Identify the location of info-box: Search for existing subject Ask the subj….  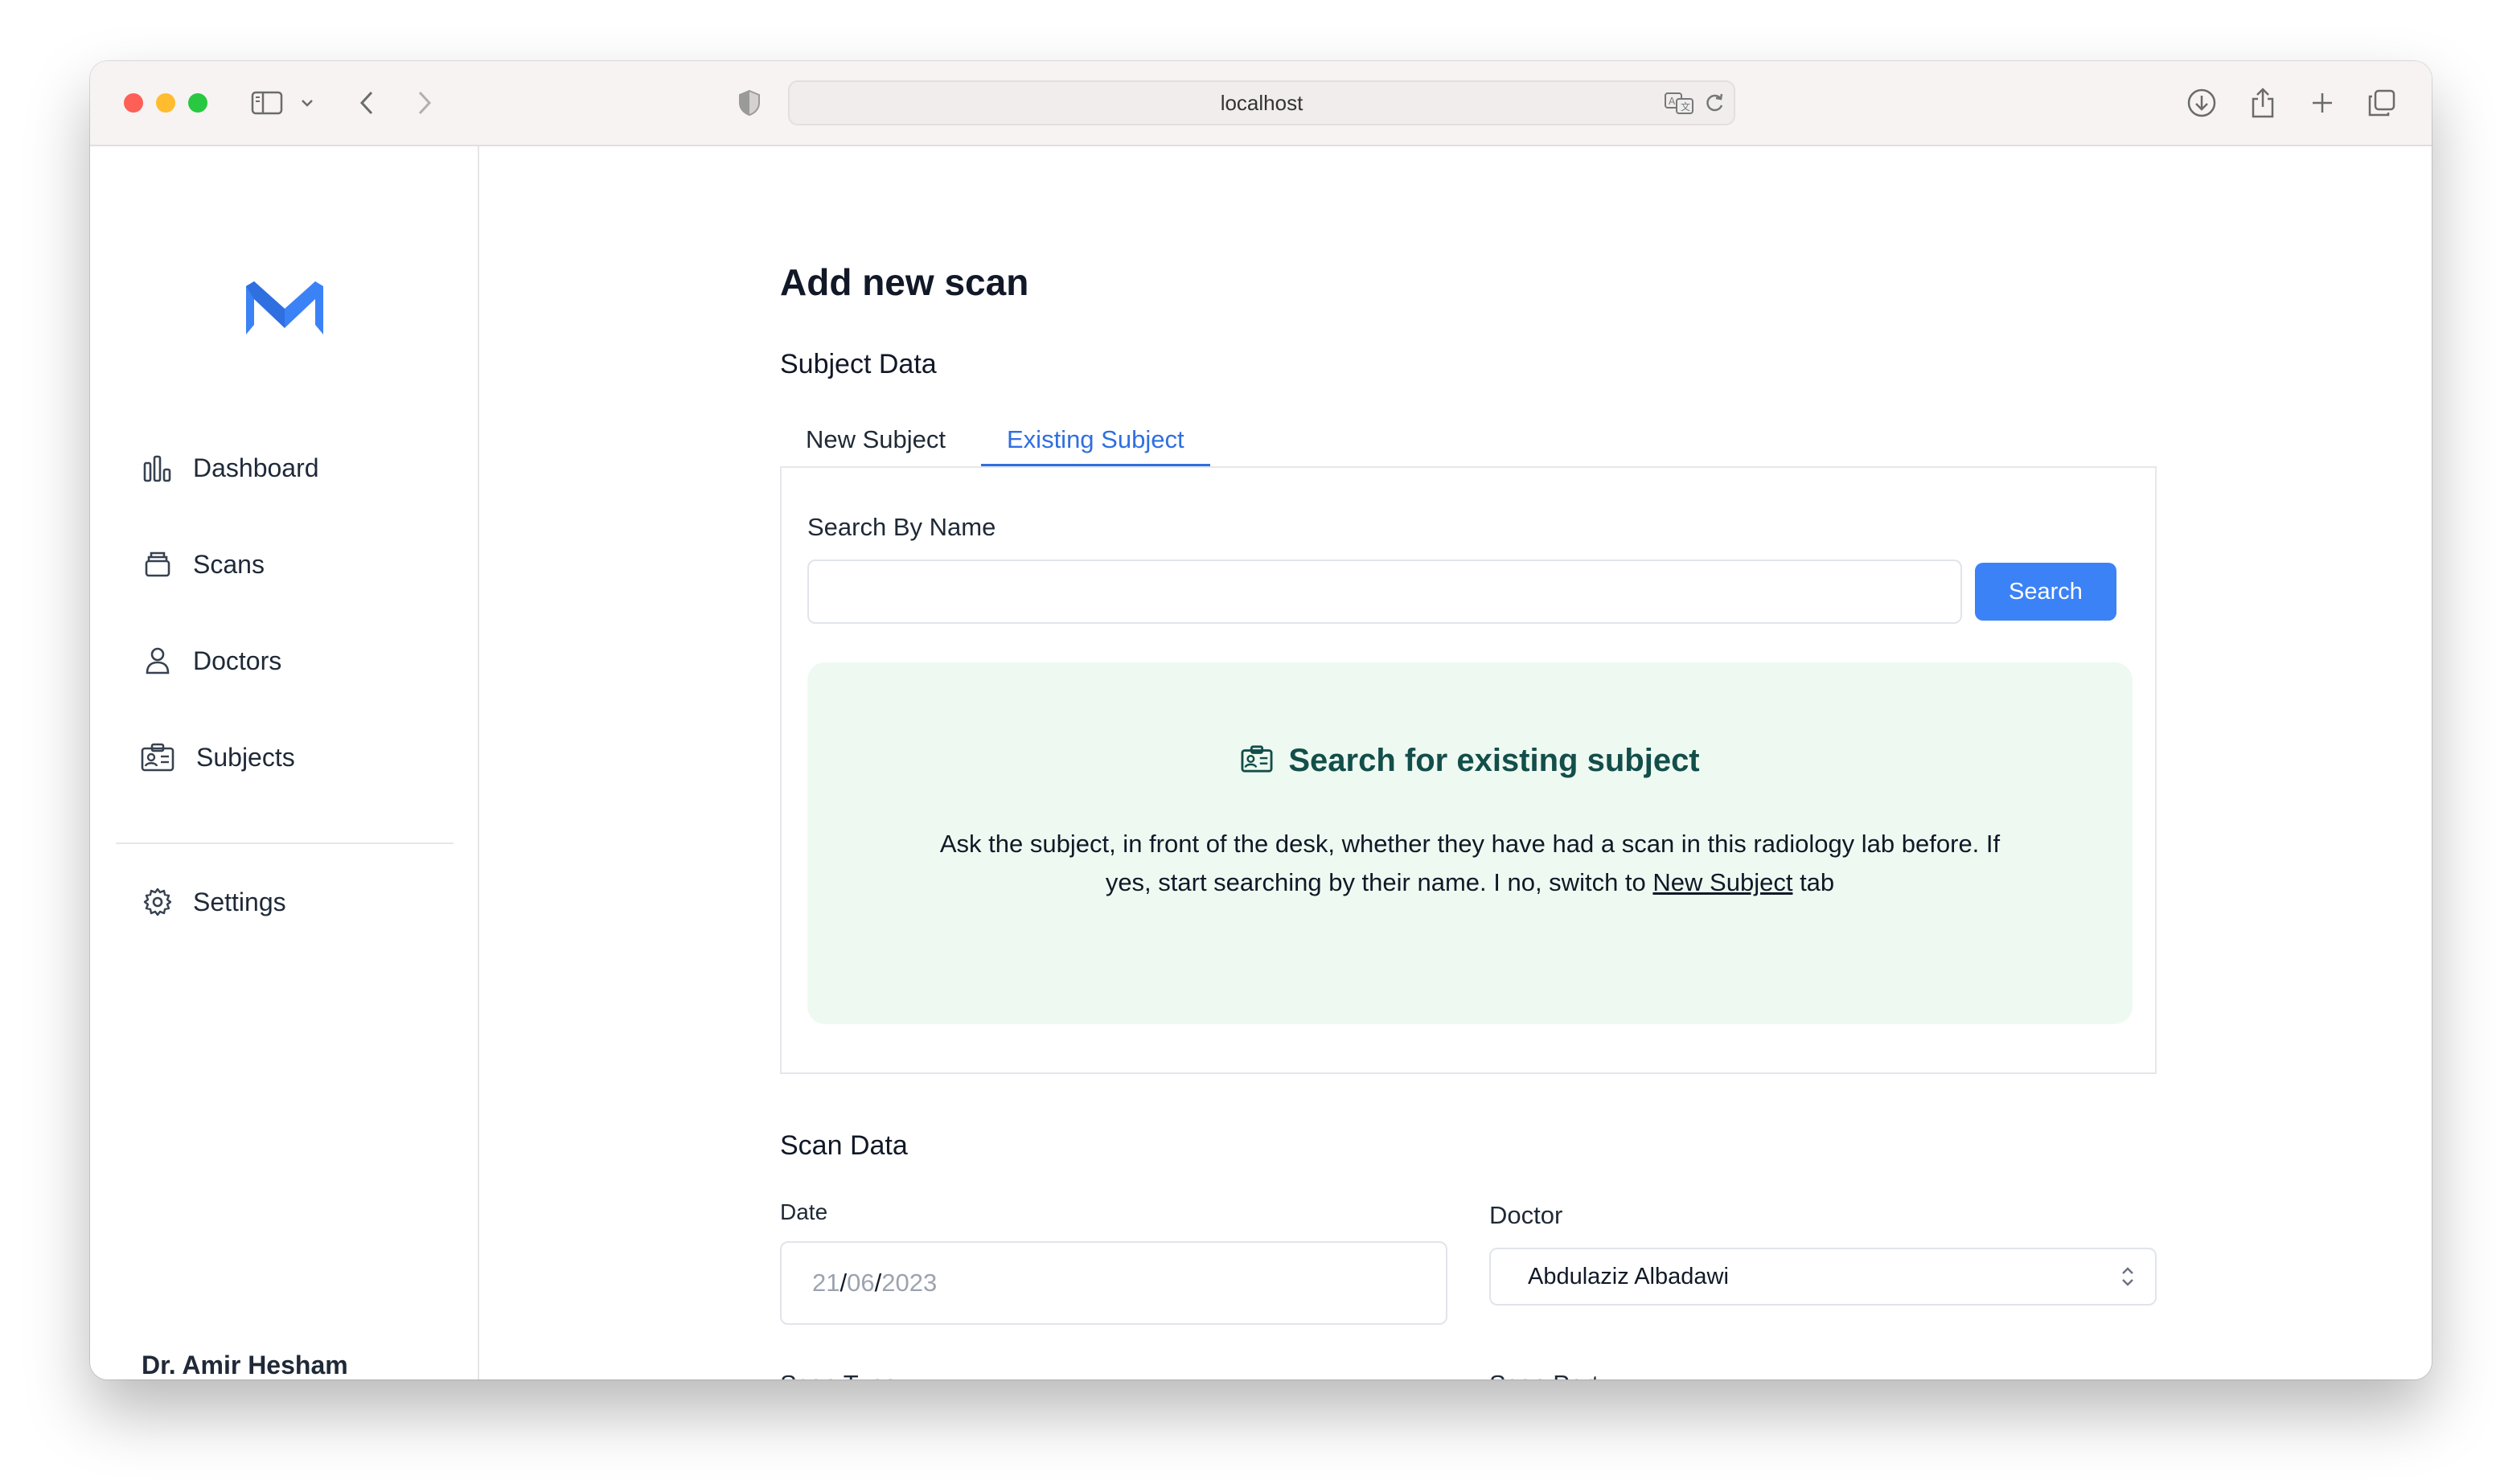
(1470, 843).